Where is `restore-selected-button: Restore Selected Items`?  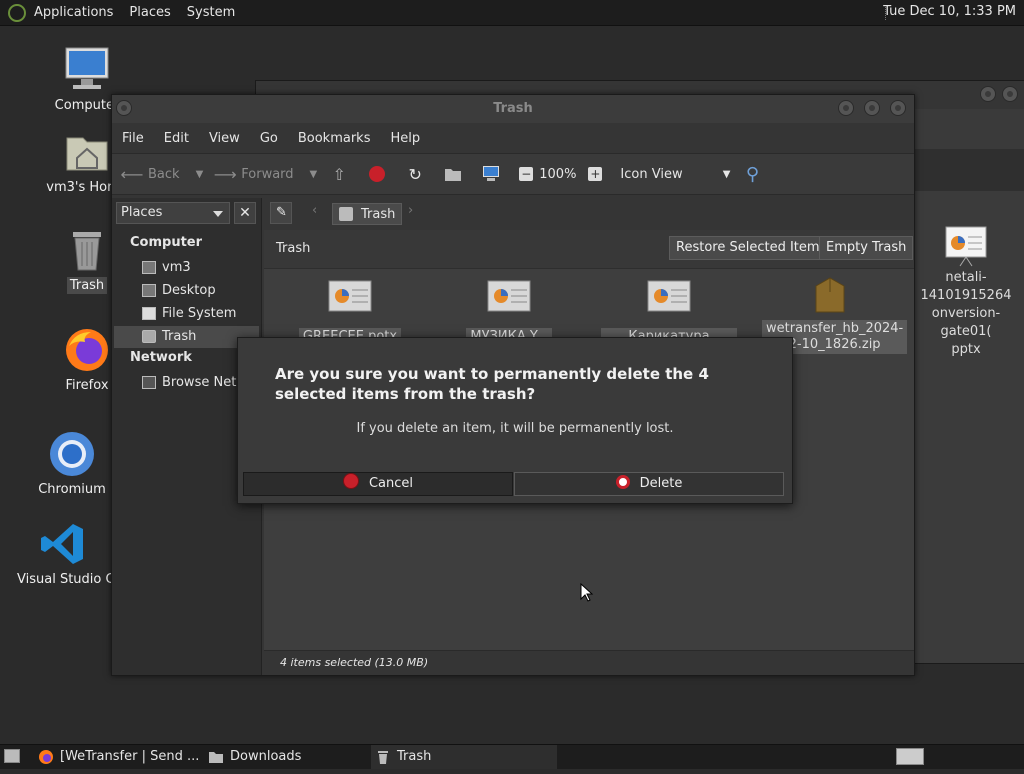
restore-selected-button: Restore Selected Items is located at coordinates (751, 248).